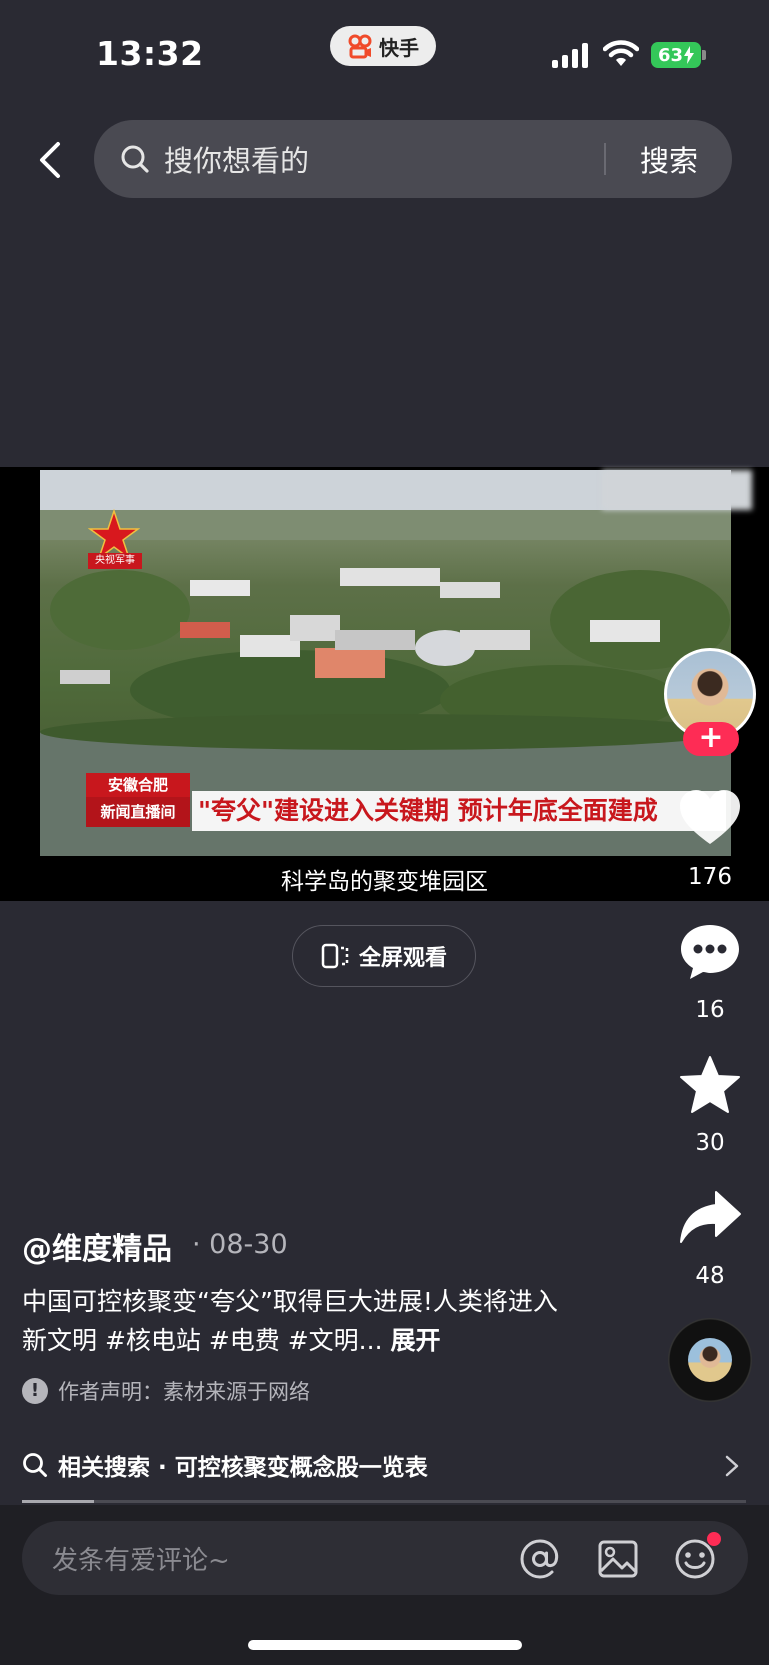 Image resolution: width=769 pixels, height=1665 pixels. I want to click on related-search-link: 相关搜索 · 可控核聚变概念股一览表, so click(225, 1465).